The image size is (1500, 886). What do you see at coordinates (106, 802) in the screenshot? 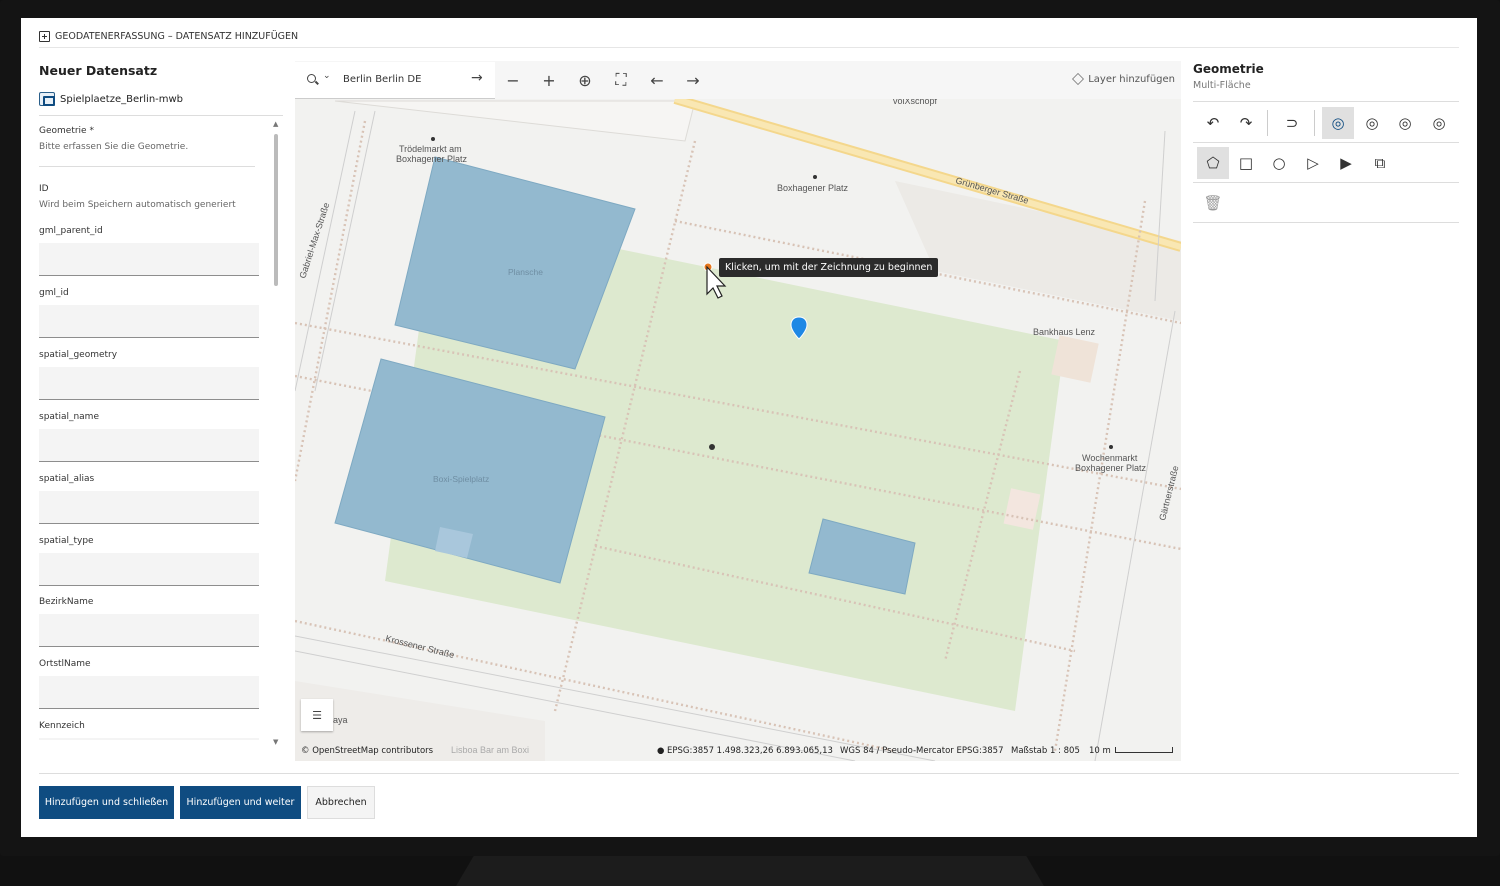
I see `add-and-close-button: Hinzufügen und schließen` at bounding box center [106, 802].